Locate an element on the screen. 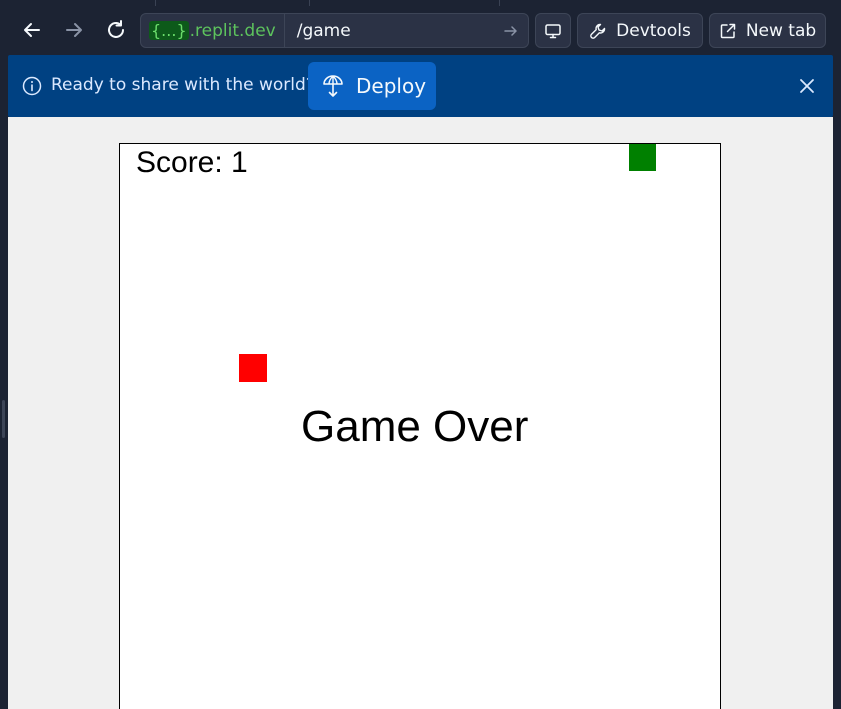  browser-toolbar: {...} .replit.dev /game Devtools New tab is located at coordinates (420, 31).